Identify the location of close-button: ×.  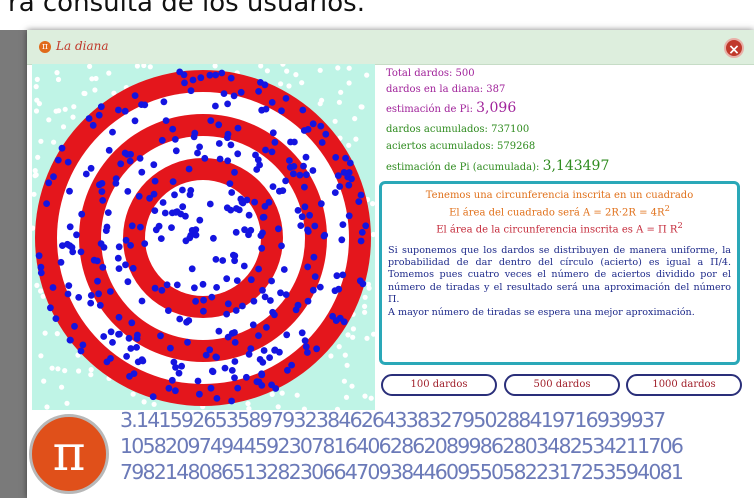
(734, 48).